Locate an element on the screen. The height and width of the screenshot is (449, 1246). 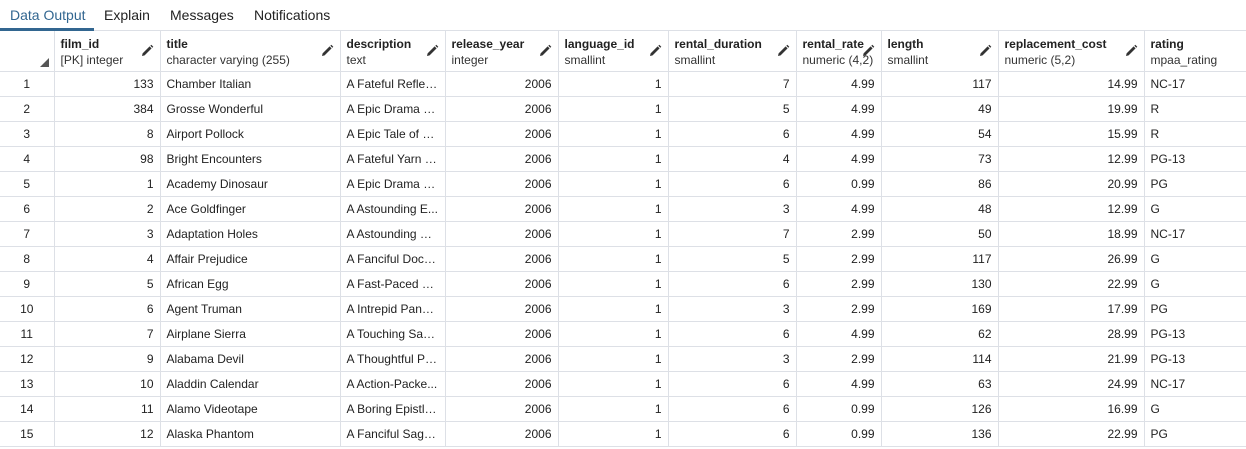
cell-film-id: 1 is located at coordinates (107, 184).